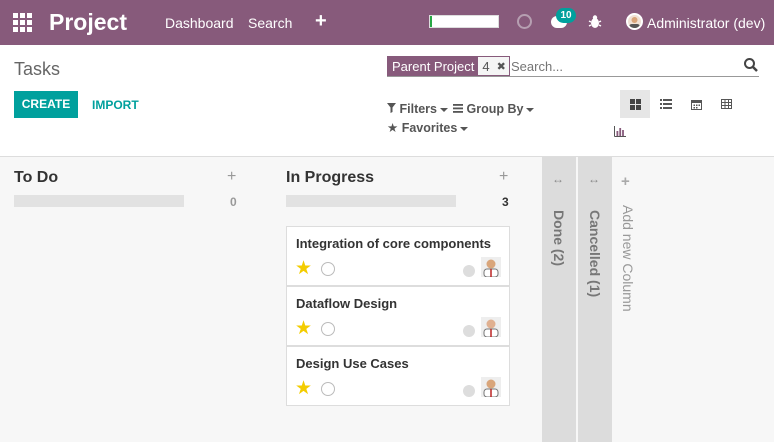  I want to click on add-column-plus-icon: +, so click(625, 181).